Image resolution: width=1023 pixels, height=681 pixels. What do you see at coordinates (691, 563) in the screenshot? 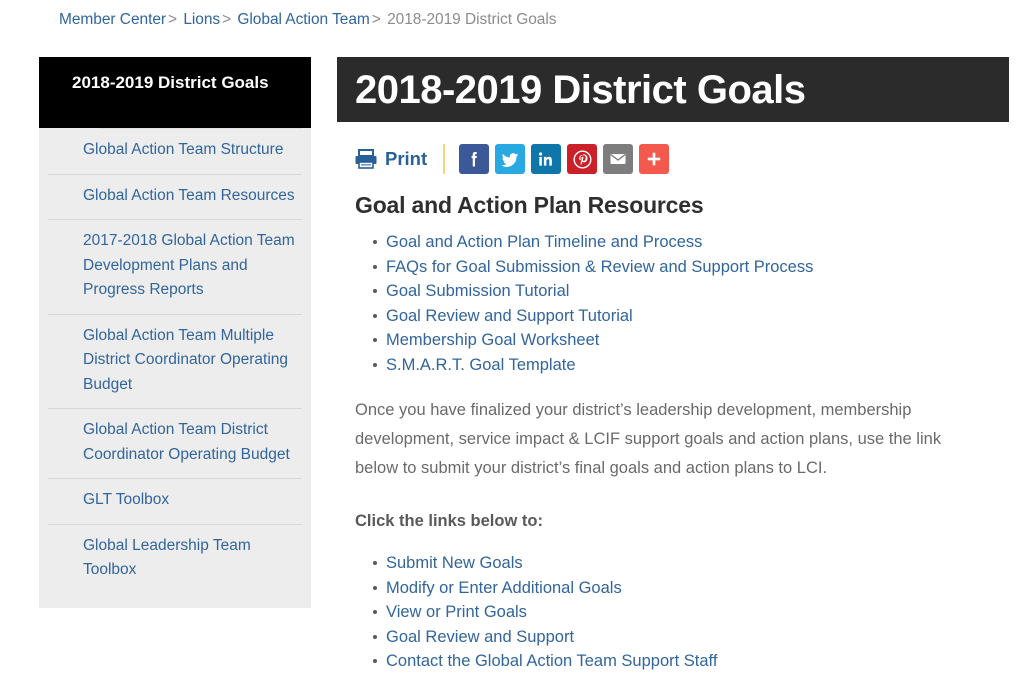
I see `list-item: Submit New Goals` at bounding box center [691, 563].